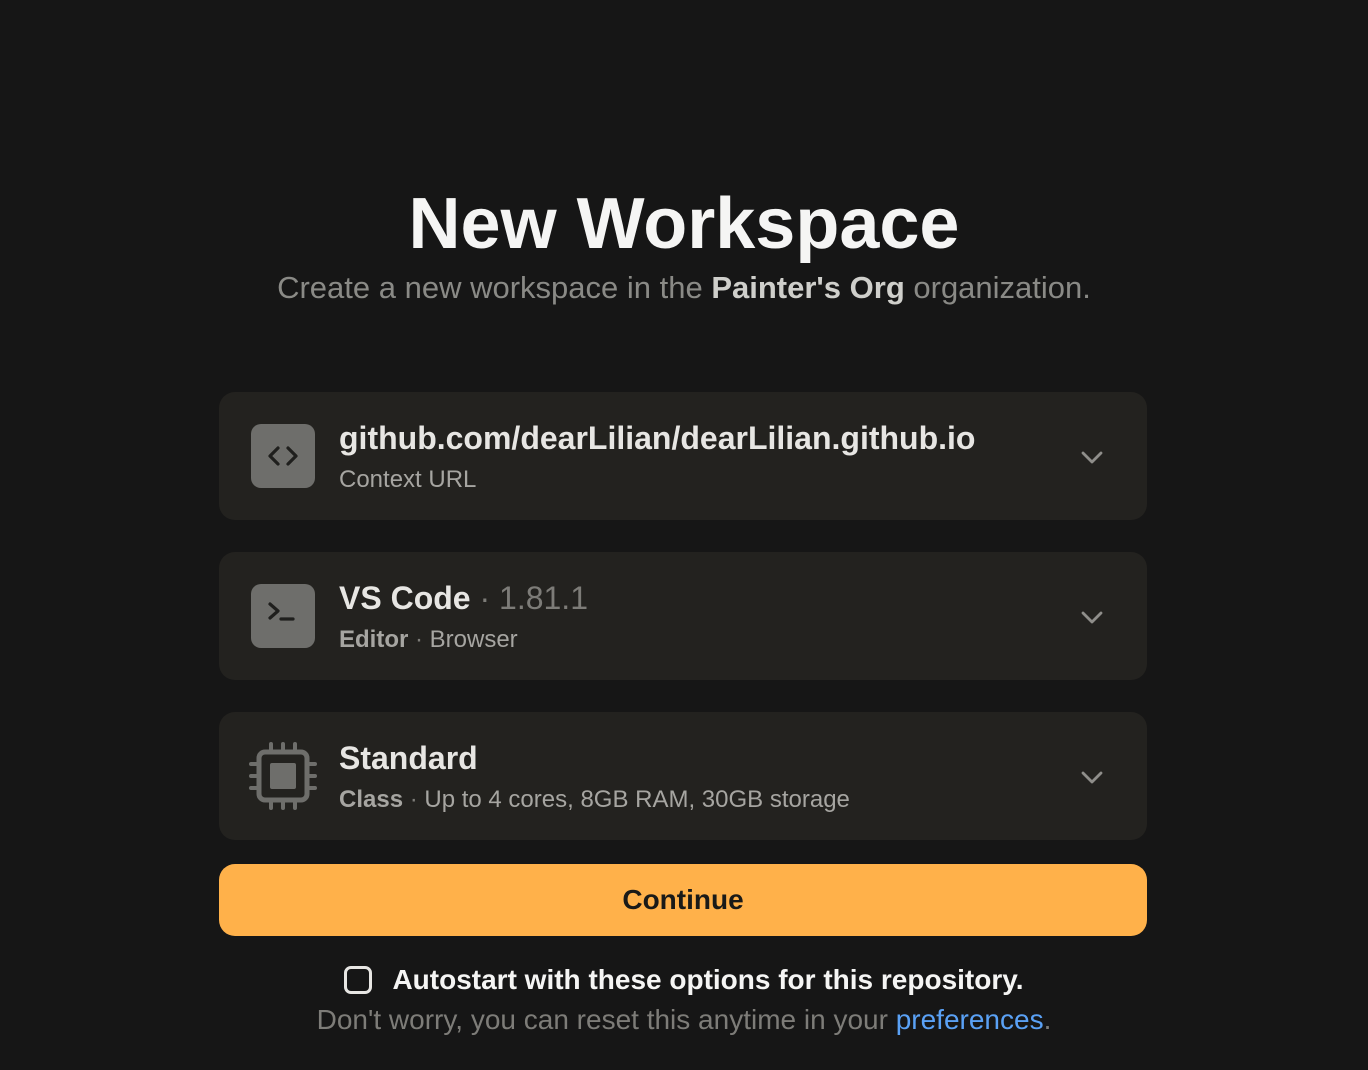 The height and width of the screenshot is (1070, 1368). I want to click on subtitle-prefix: Create a new workspace in the, so click(494, 287).